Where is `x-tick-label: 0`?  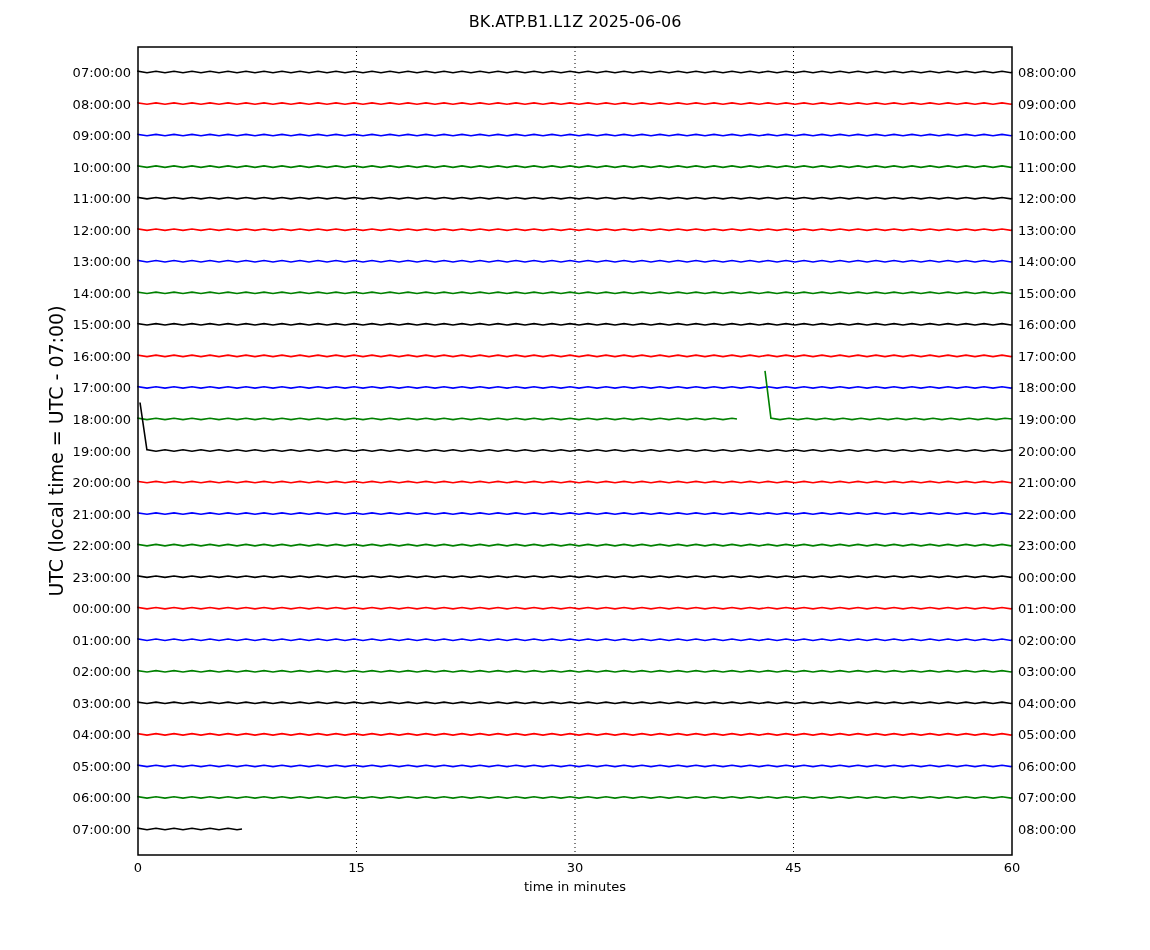
x-tick-label: 0 is located at coordinates (138, 867).